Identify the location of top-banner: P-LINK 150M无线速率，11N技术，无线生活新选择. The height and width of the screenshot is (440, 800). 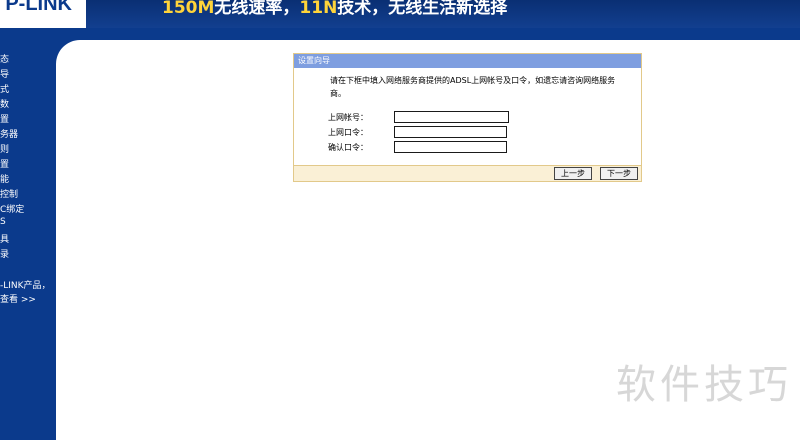
(400, 14).